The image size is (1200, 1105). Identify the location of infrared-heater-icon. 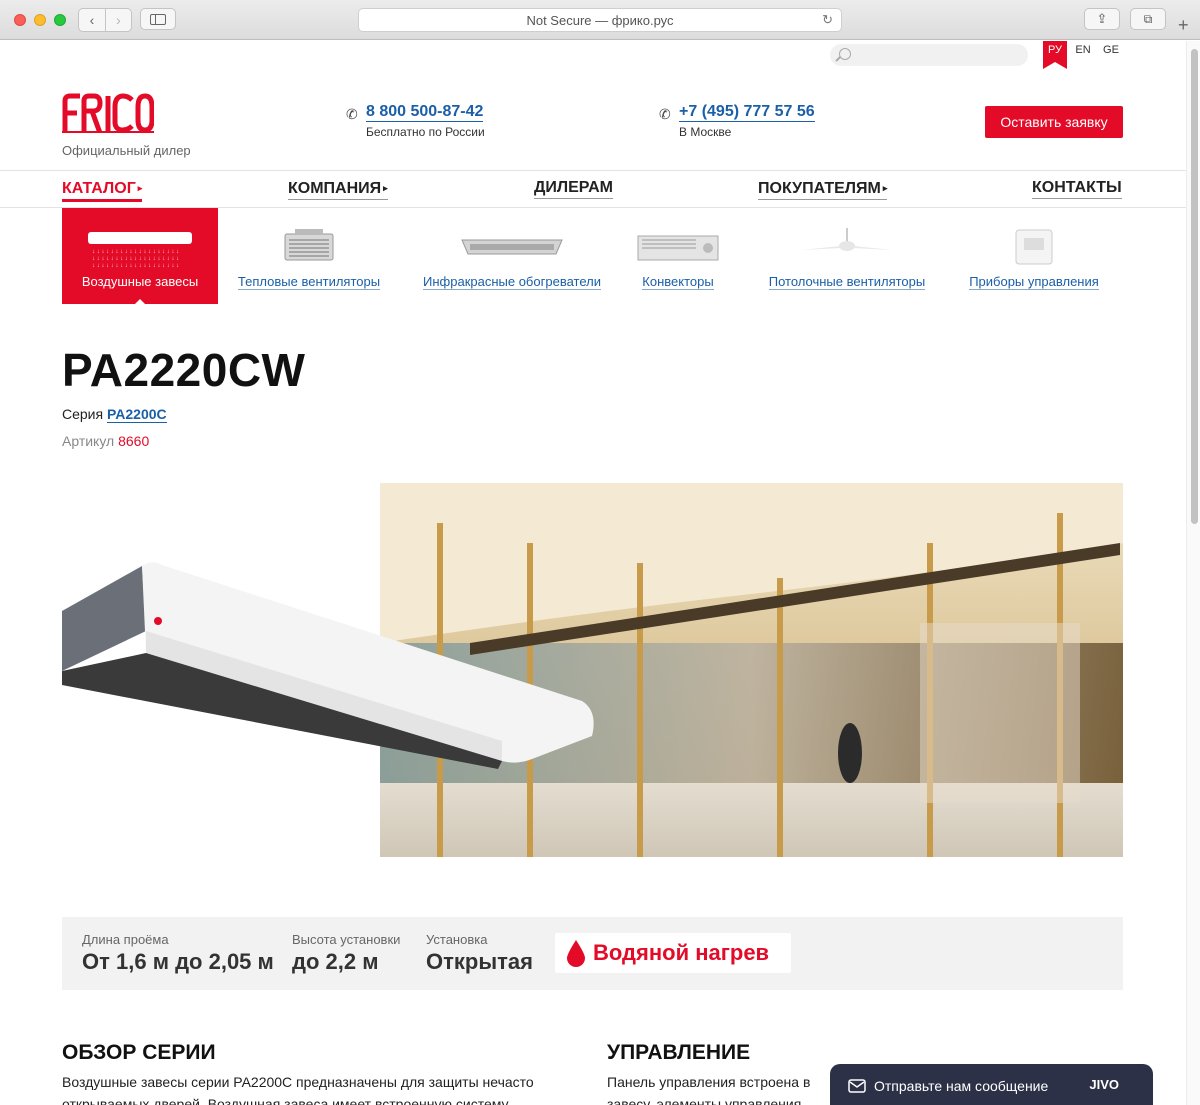
(512, 247).